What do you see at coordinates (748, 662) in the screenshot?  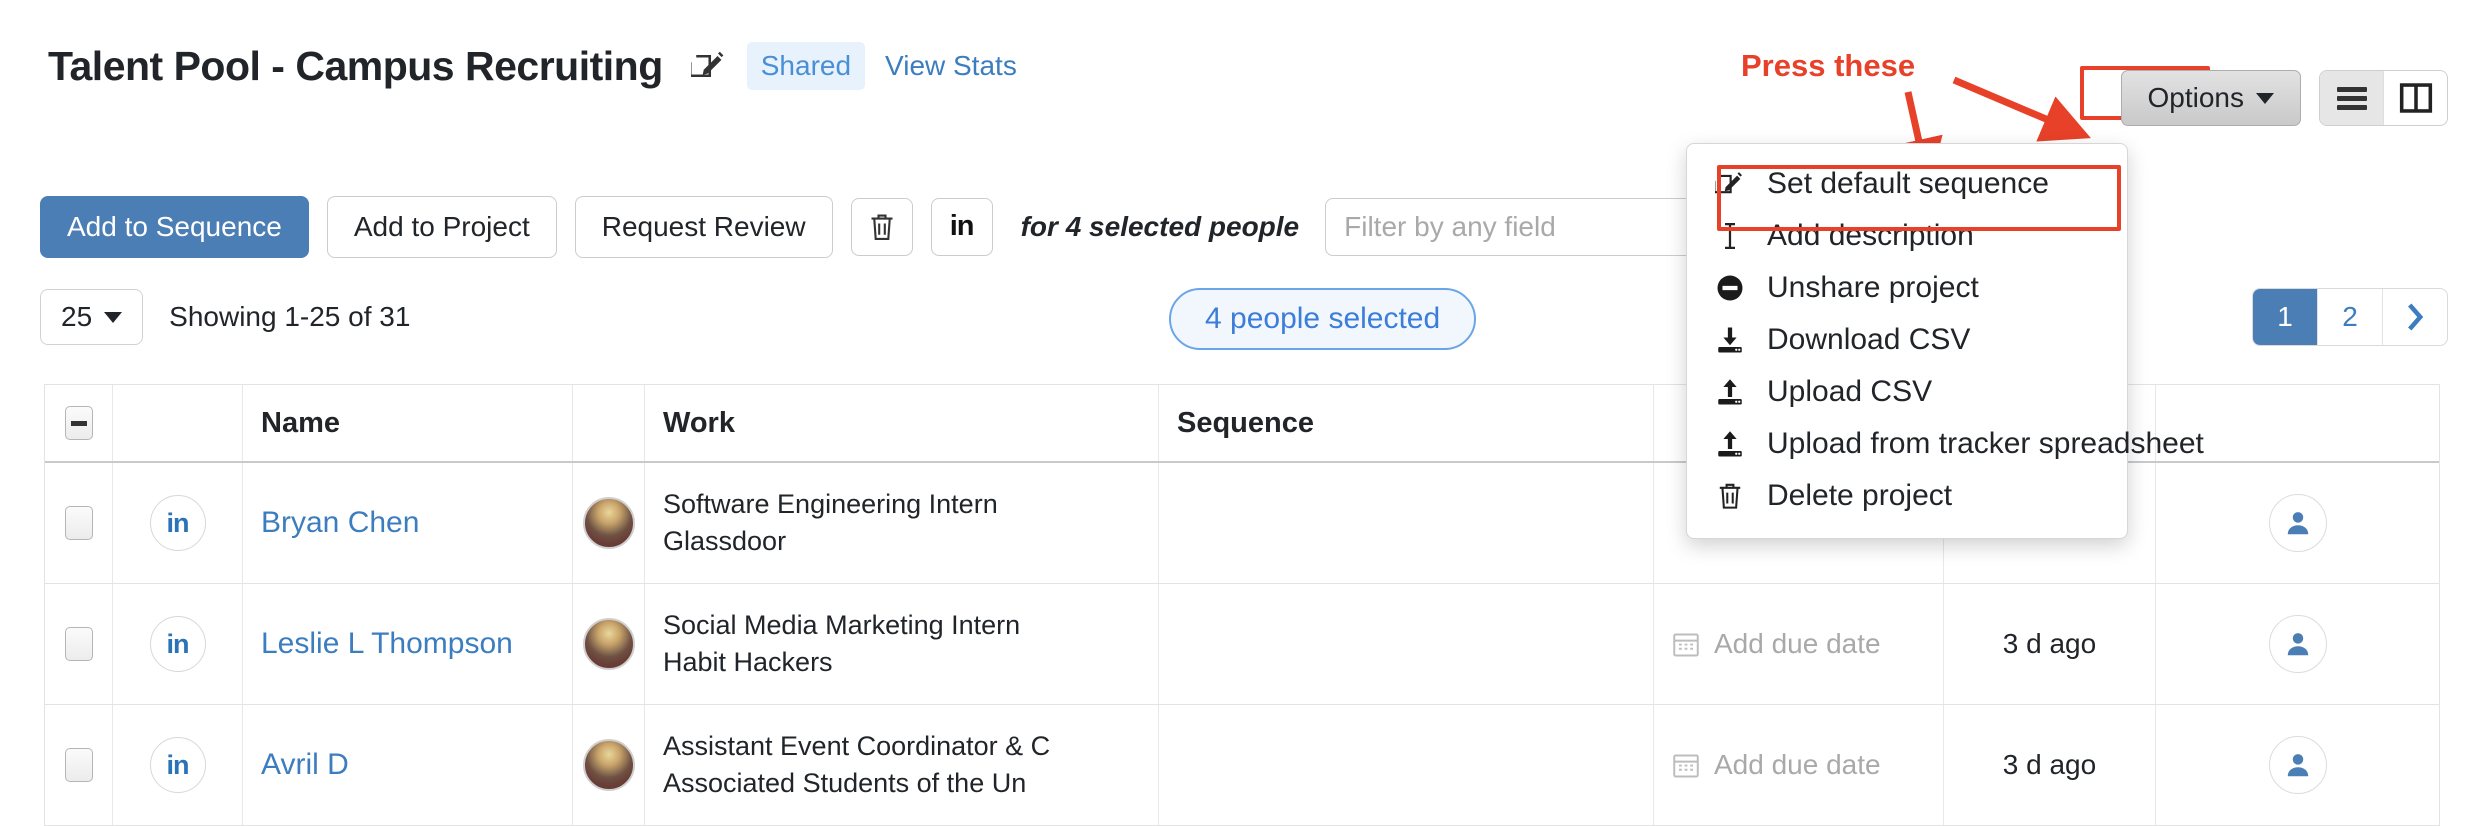 I see `work-company: Habit Hackers` at bounding box center [748, 662].